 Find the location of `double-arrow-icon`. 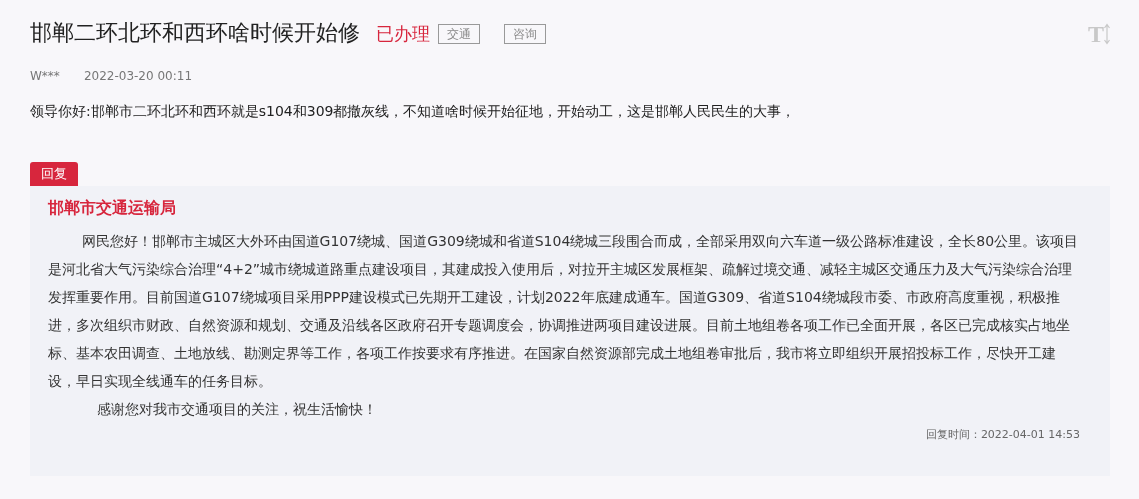

double-arrow-icon is located at coordinates (1107, 33).